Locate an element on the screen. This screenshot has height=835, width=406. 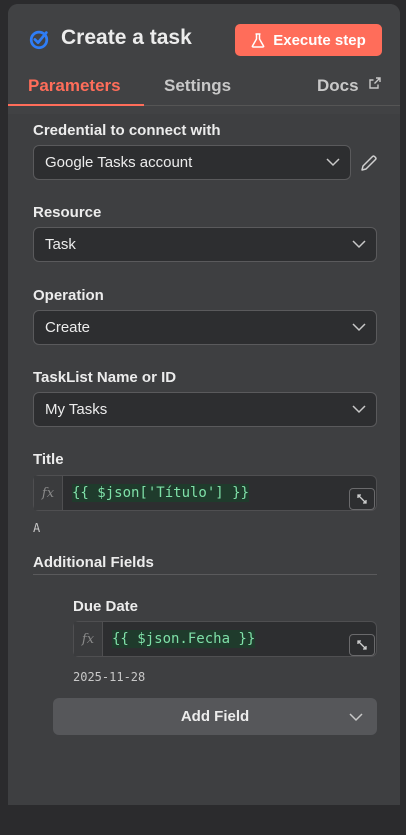
add-field-button: Add Field is located at coordinates (215, 716).